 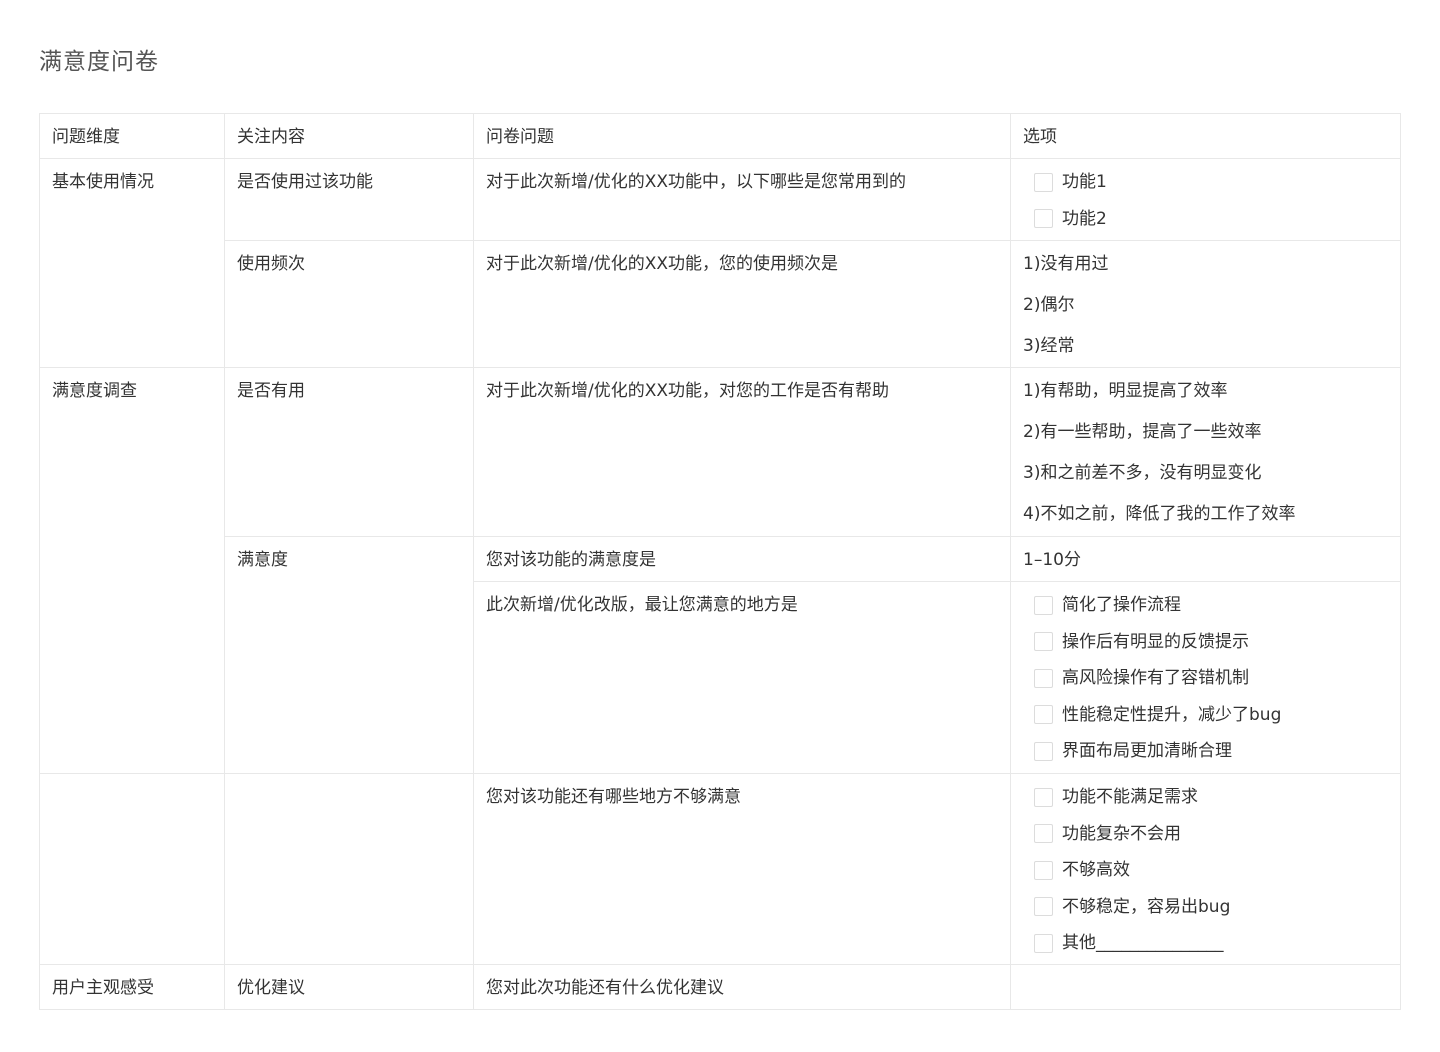 What do you see at coordinates (1084, 182) in the screenshot?
I see `option-label: 功能1` at bounding box center [1084, 182].